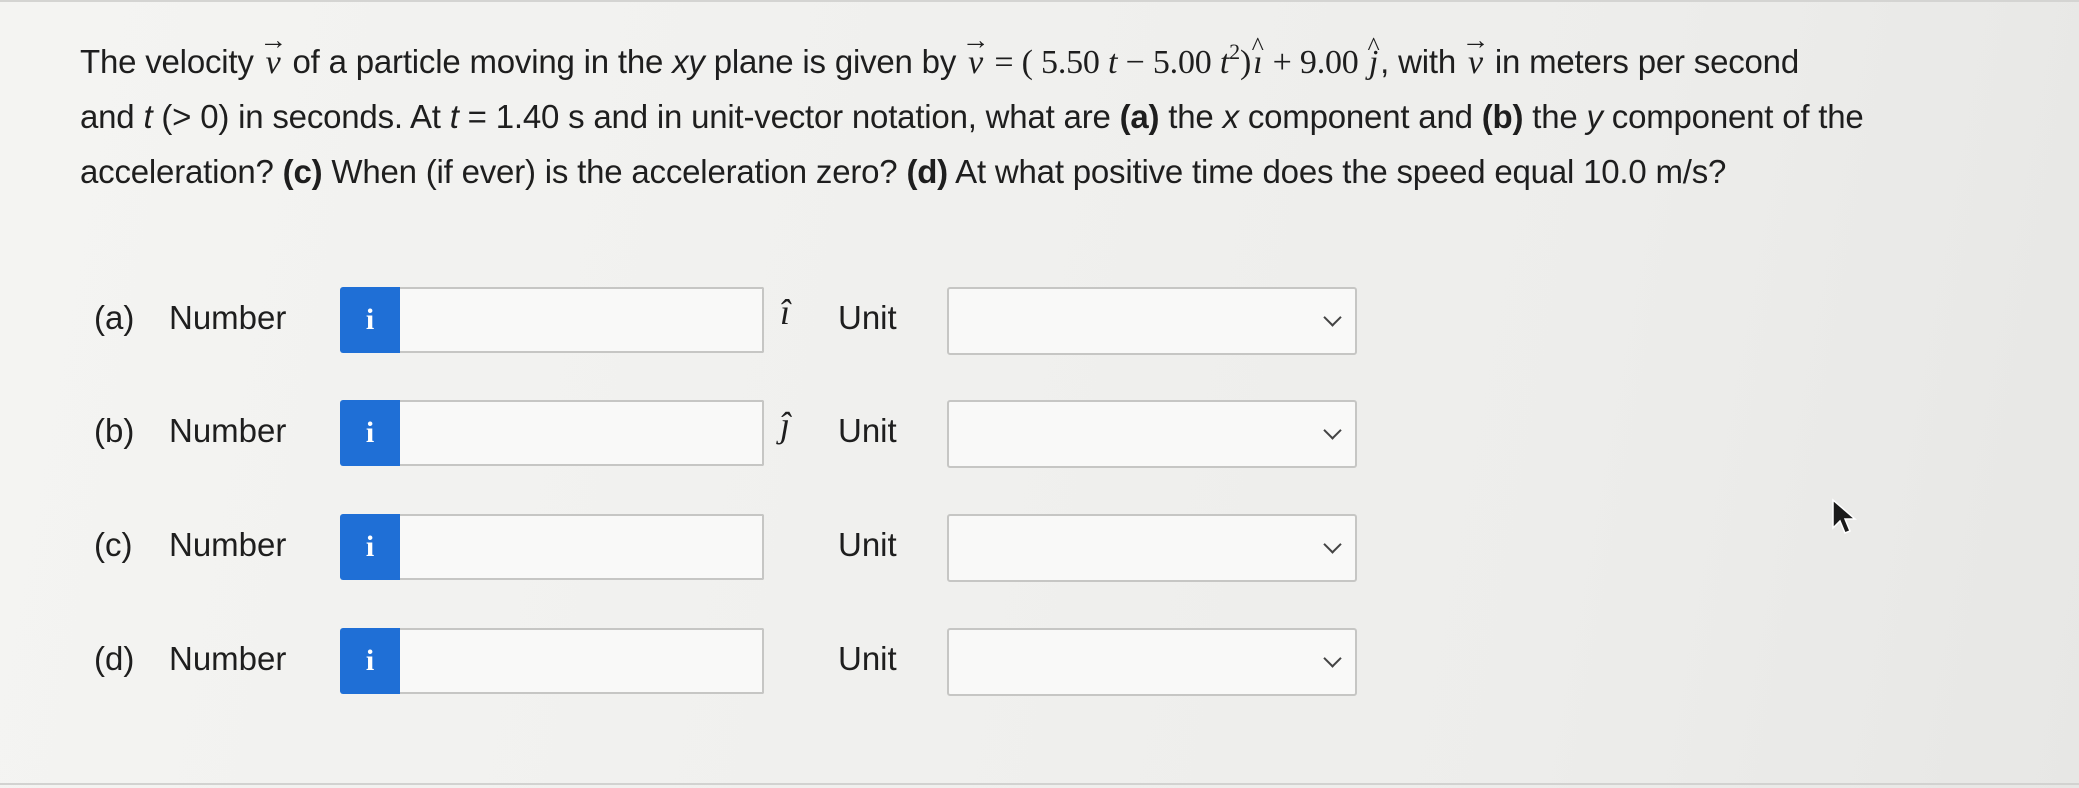 This screenshot has height=788, width=2079. Describe the element at coordinates (301, 116) in the screenshot. I see `question-text-span: (> 0) in seconds. At` at that location.